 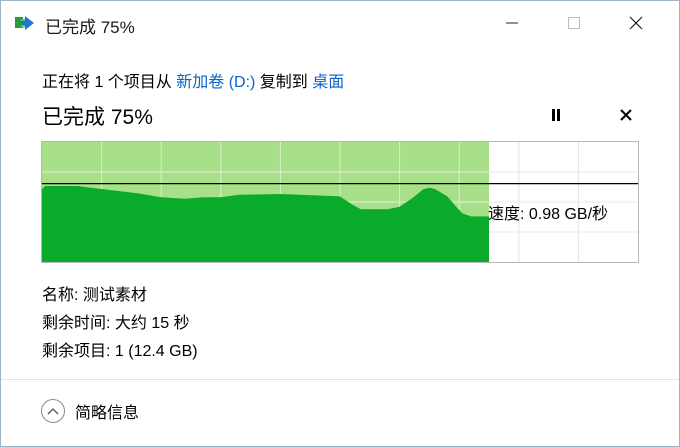 What do you see at coordinates (116, 323) in the screenshot?
I see `time-remaining: 剩余时间: 大约 15 秒` at bounding box center [116, 323].